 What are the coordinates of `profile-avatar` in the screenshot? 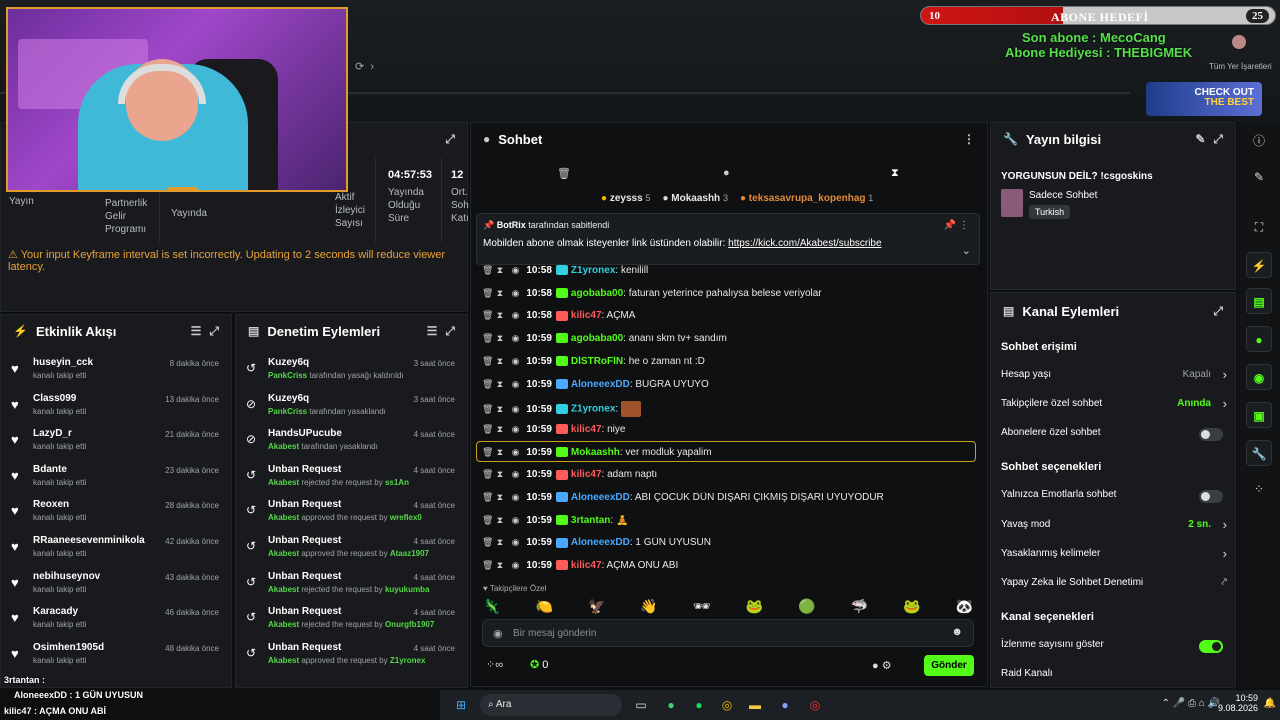 It's located at (1239, 42).